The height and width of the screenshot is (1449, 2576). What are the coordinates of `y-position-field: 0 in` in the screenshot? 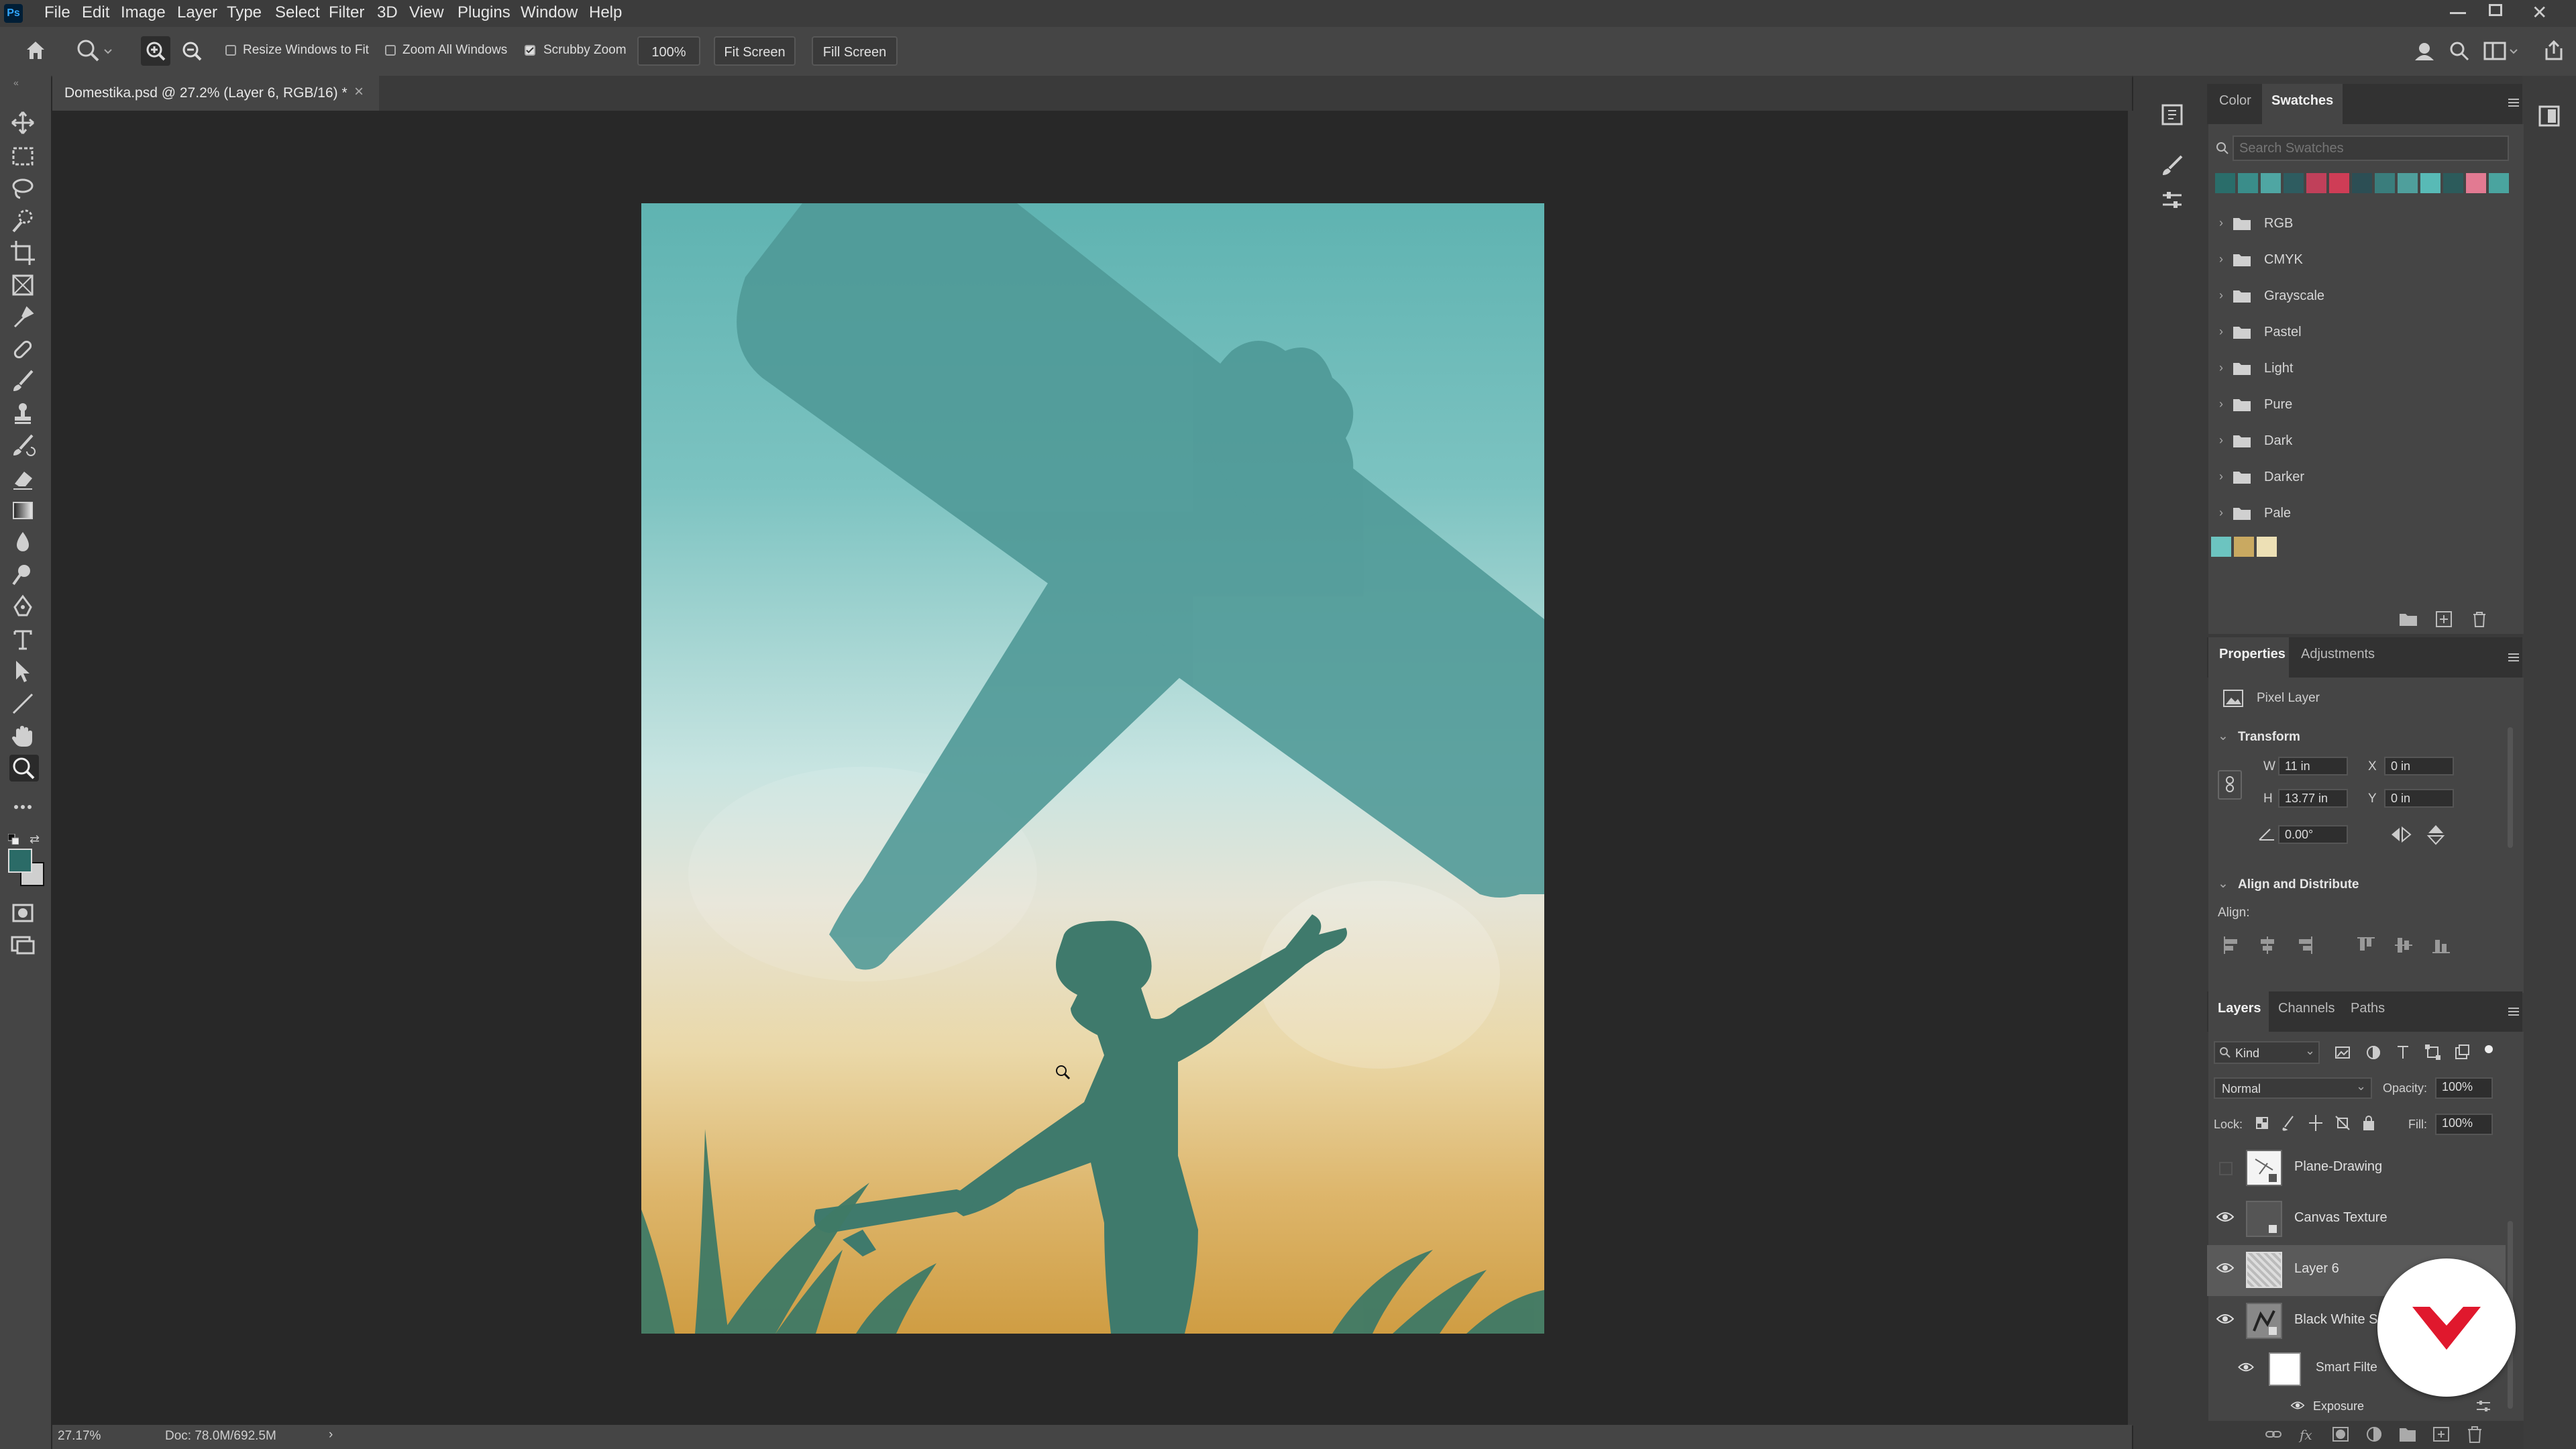 It's located at (2419, 798).